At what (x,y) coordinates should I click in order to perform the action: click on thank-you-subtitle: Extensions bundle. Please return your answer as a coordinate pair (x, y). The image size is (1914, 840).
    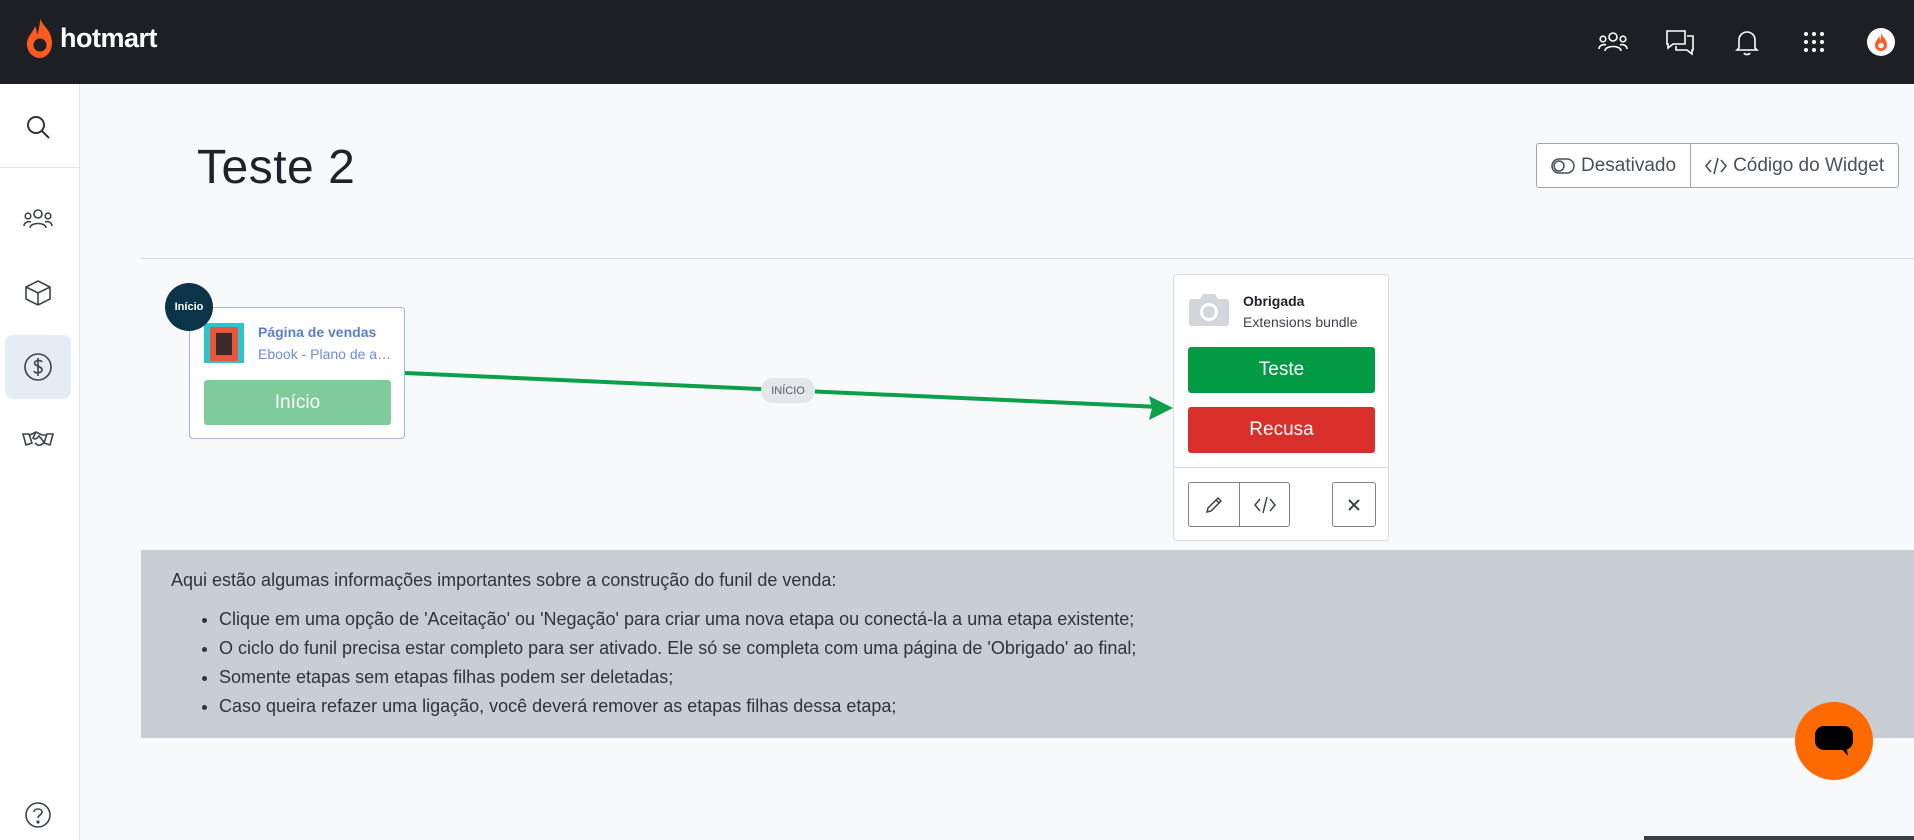
    Looking at the image, I should click on (1300, 322).